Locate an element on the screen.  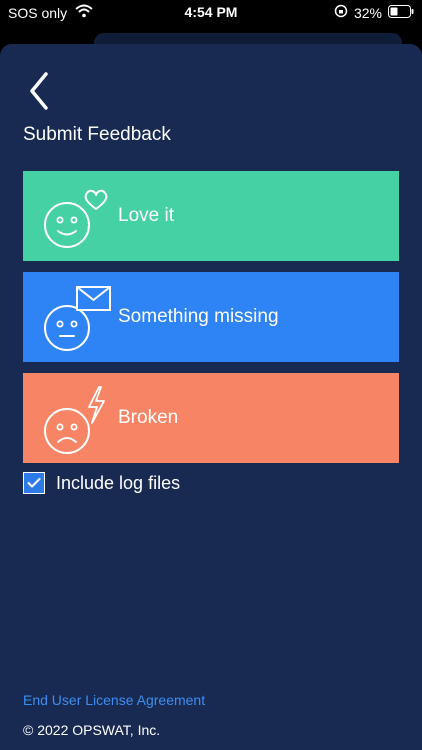
status-bar: SOS only 4:54 PM 32% is located at coordinates (211, 12).